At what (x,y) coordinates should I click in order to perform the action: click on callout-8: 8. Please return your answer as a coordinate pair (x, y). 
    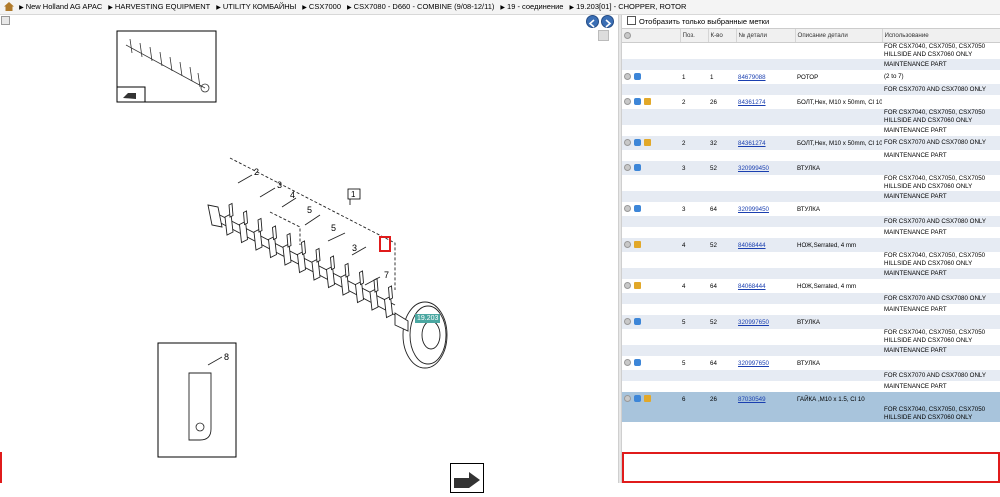
    Looking at the image, I should click on (226, 357).